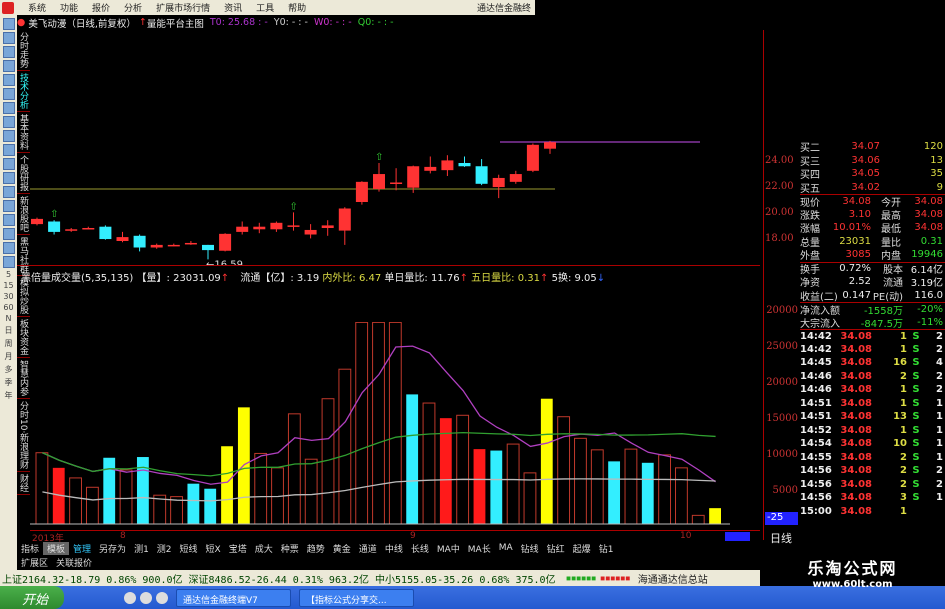  I want to click on vtab-item: 智慧内参, so click(23, 378).